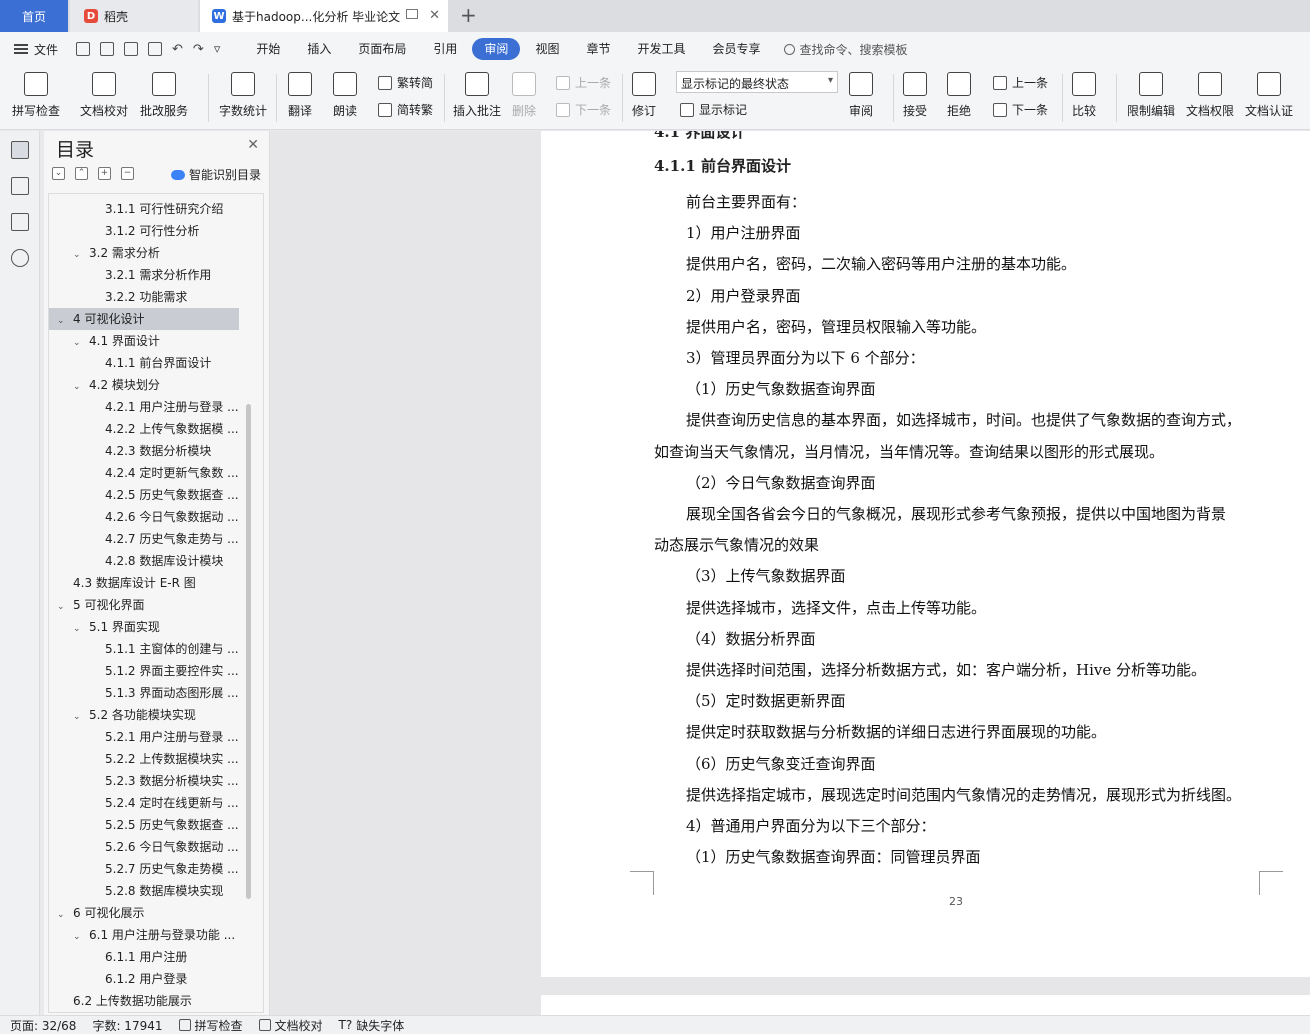 Image resolution: width=1310 pixels, height=1034 pixels. Describe the element at coordinates (845, 49) in the screenshot. I see `command-search: 查找命令、搜索模板` at that location.